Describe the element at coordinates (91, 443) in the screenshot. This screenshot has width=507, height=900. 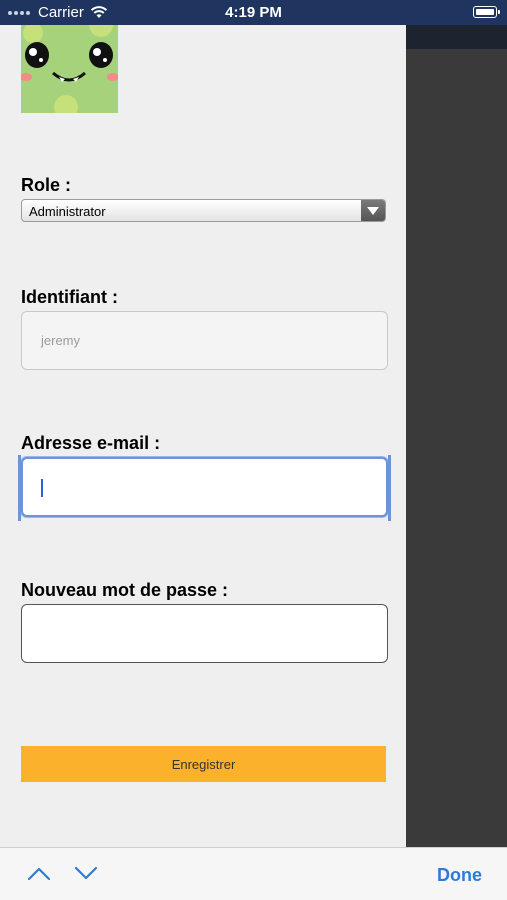
I see `email-label: Adresse e-mail :` at that location.